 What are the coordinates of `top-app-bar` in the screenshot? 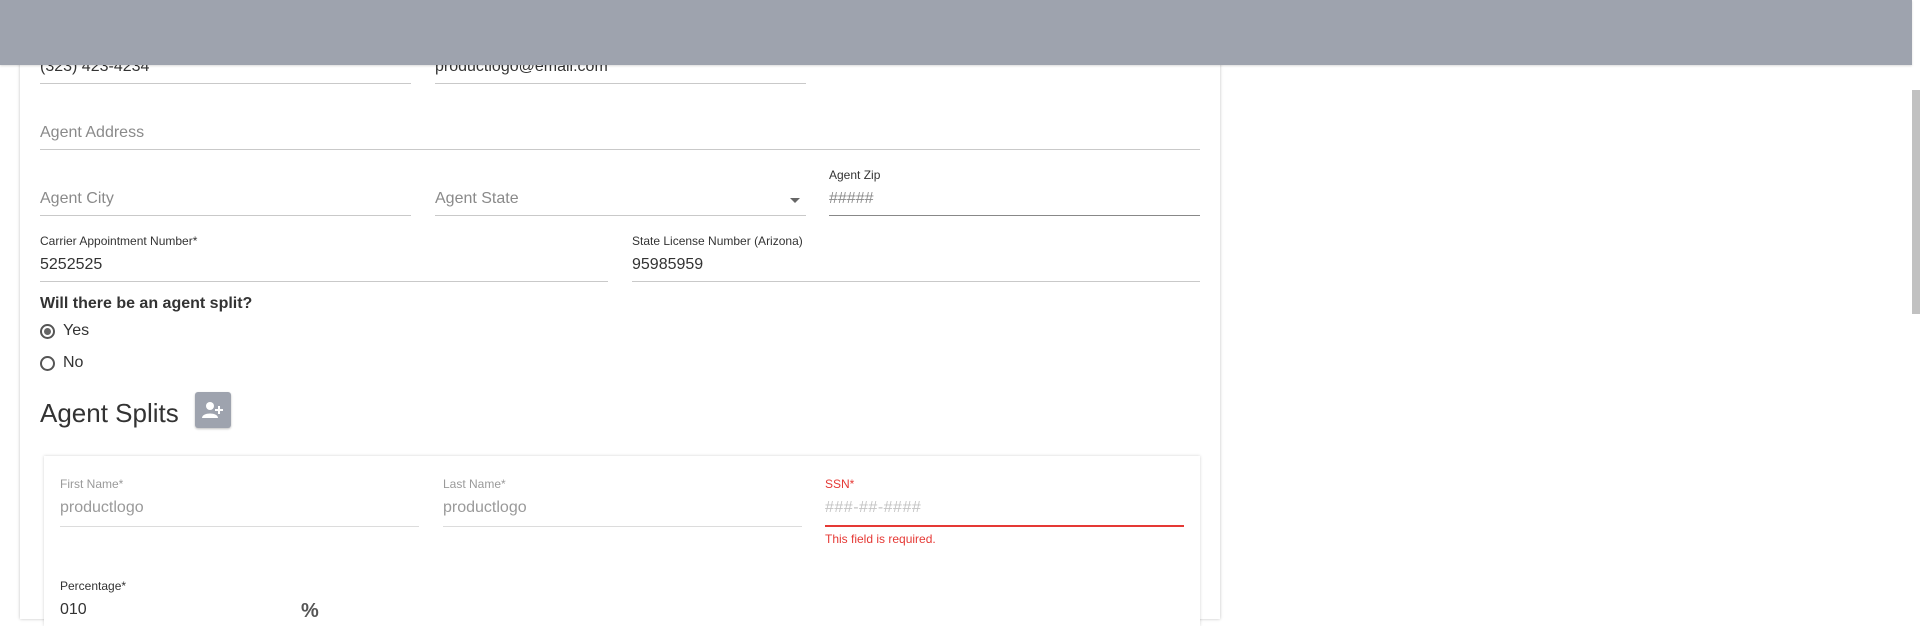 It's located at (956, 32).